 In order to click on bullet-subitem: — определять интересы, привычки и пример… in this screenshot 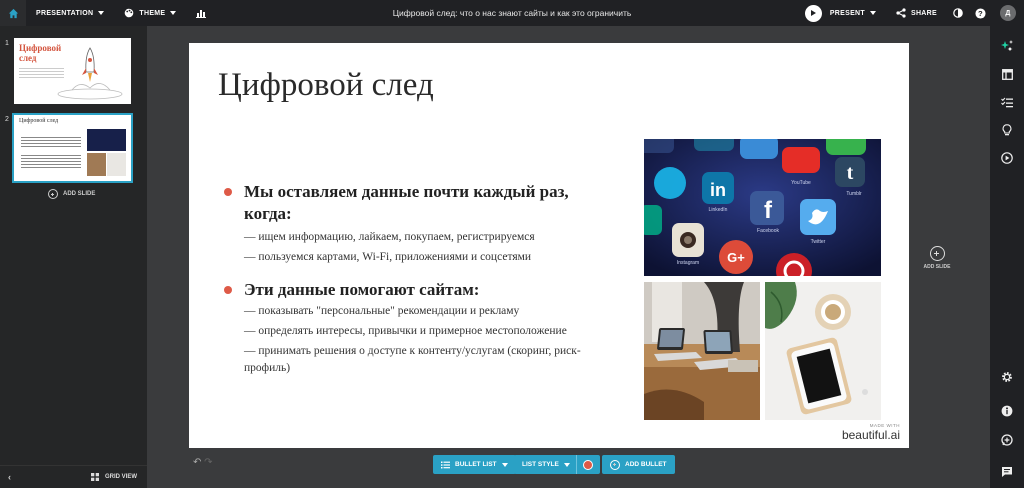, I will do `click(419, 331)`.